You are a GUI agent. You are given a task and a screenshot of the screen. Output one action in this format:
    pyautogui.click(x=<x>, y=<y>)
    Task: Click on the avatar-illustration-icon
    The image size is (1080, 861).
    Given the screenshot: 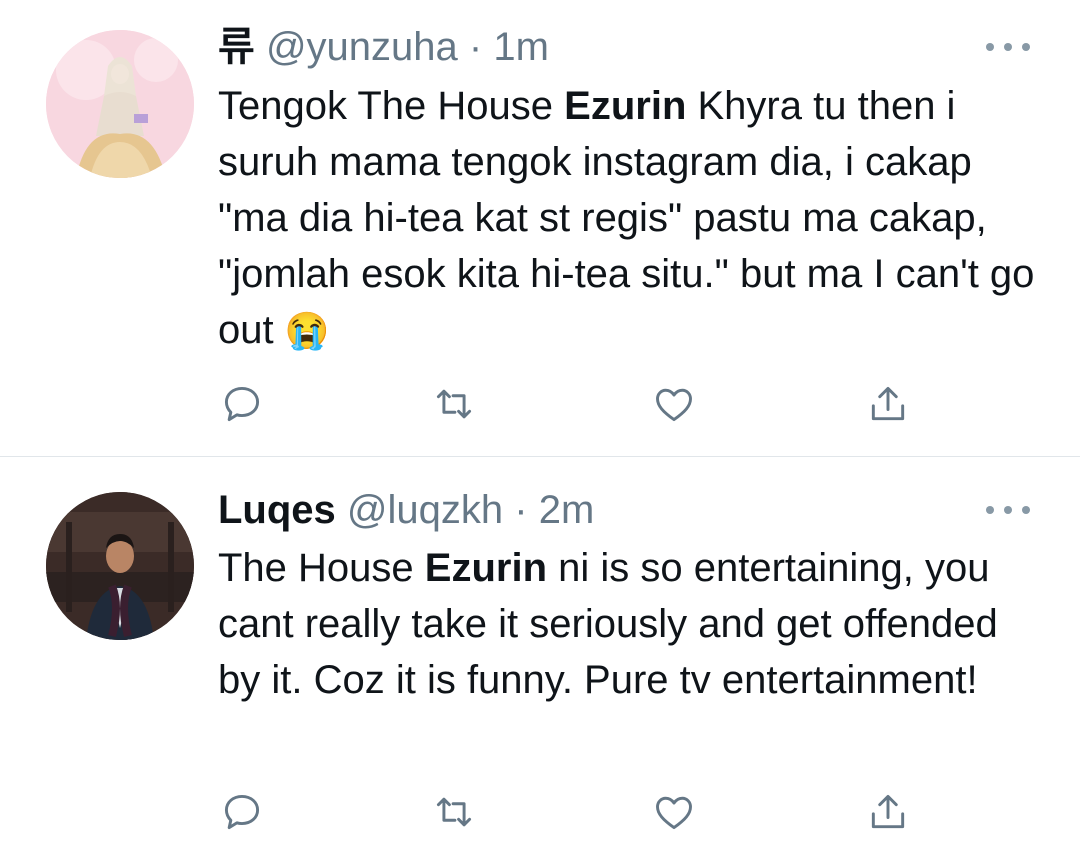 What is the action you would take?
    pyautogui.click(x=120, y=104)
    